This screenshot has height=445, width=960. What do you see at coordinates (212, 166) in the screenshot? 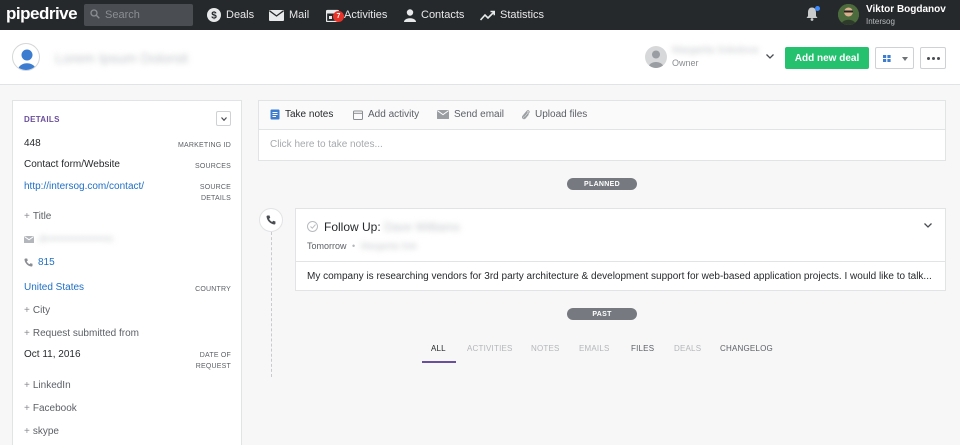
I see `sources-label: SOURCES` at bounding box center [212, 166].